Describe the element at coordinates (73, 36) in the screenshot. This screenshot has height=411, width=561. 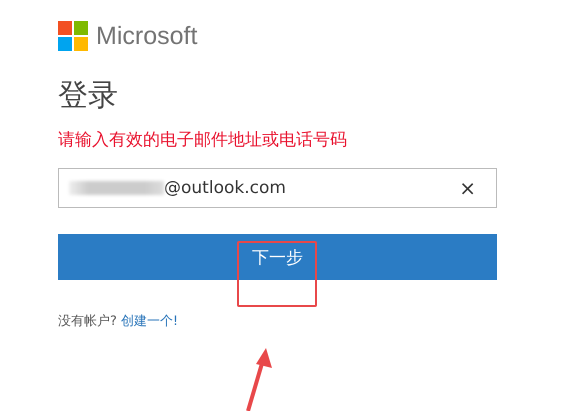
I see `logo-icon` at that location.